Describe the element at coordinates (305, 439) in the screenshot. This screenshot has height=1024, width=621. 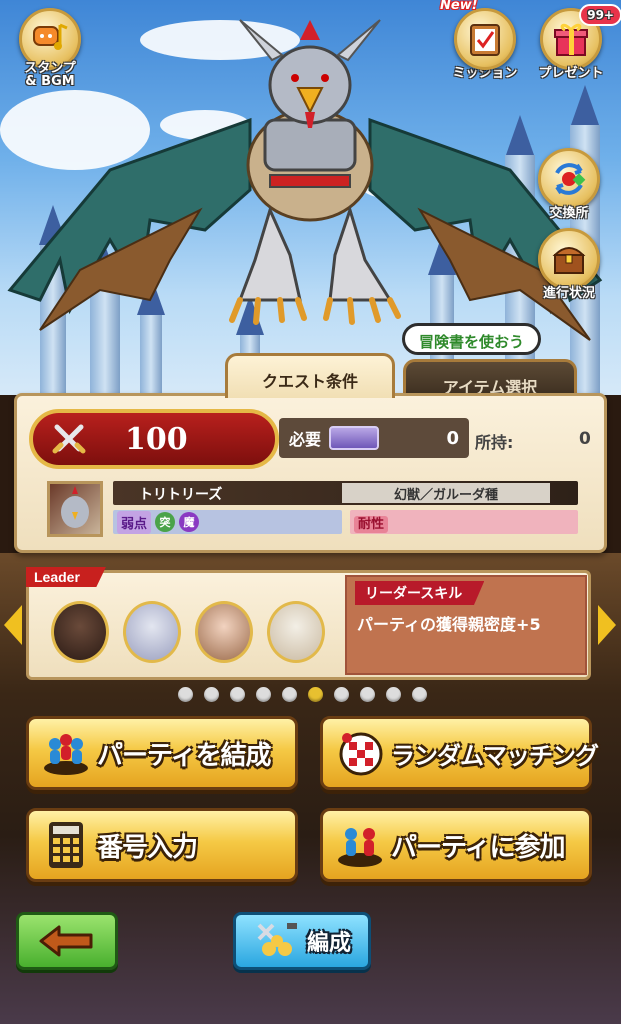
I see `required-label: 必要` at that location.